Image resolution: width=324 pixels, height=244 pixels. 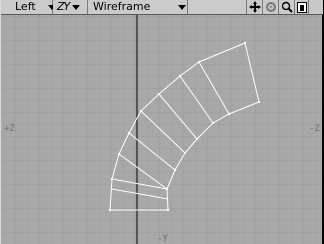 I want to click on view-type-dropdown: Left, so click(x=28, y=7).